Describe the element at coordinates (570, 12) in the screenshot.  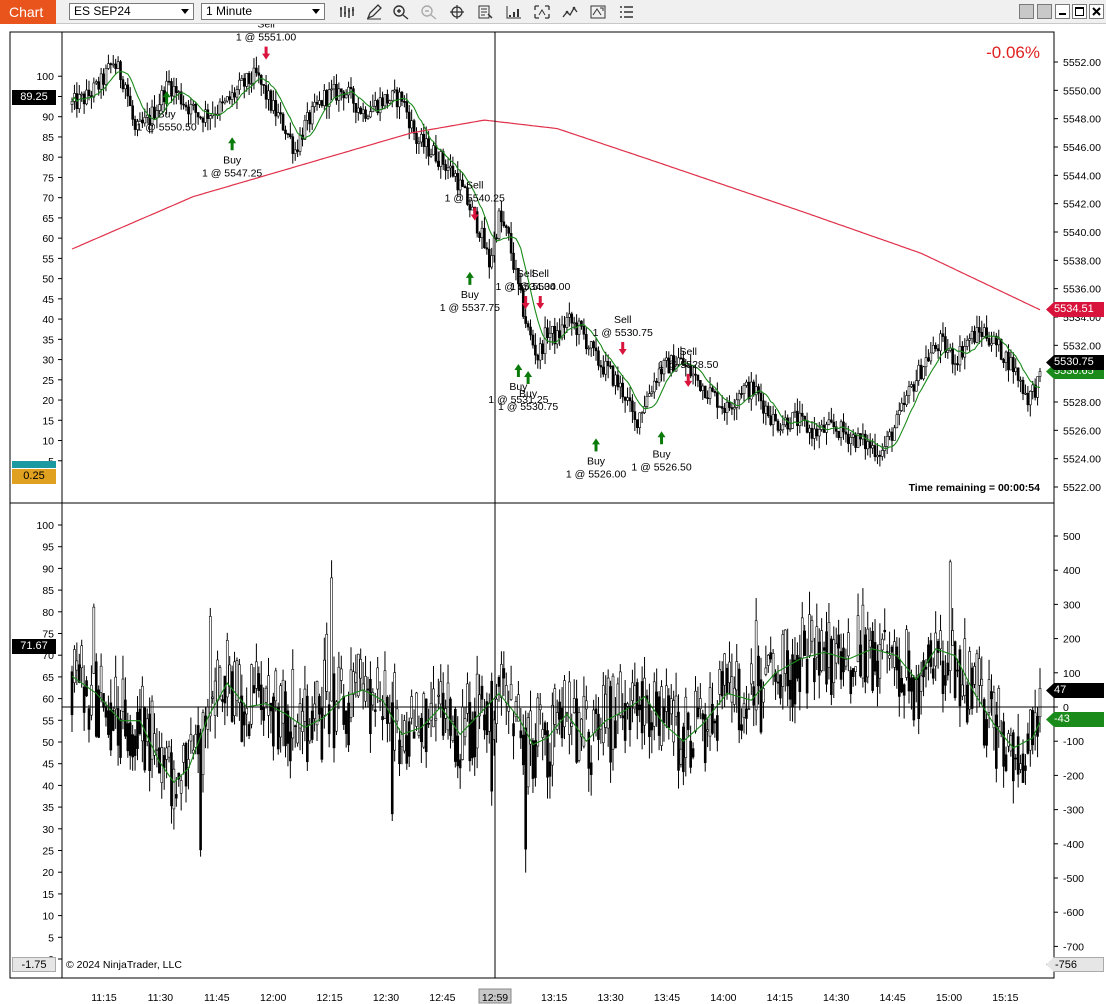
I see `data-box-icon` at that location.